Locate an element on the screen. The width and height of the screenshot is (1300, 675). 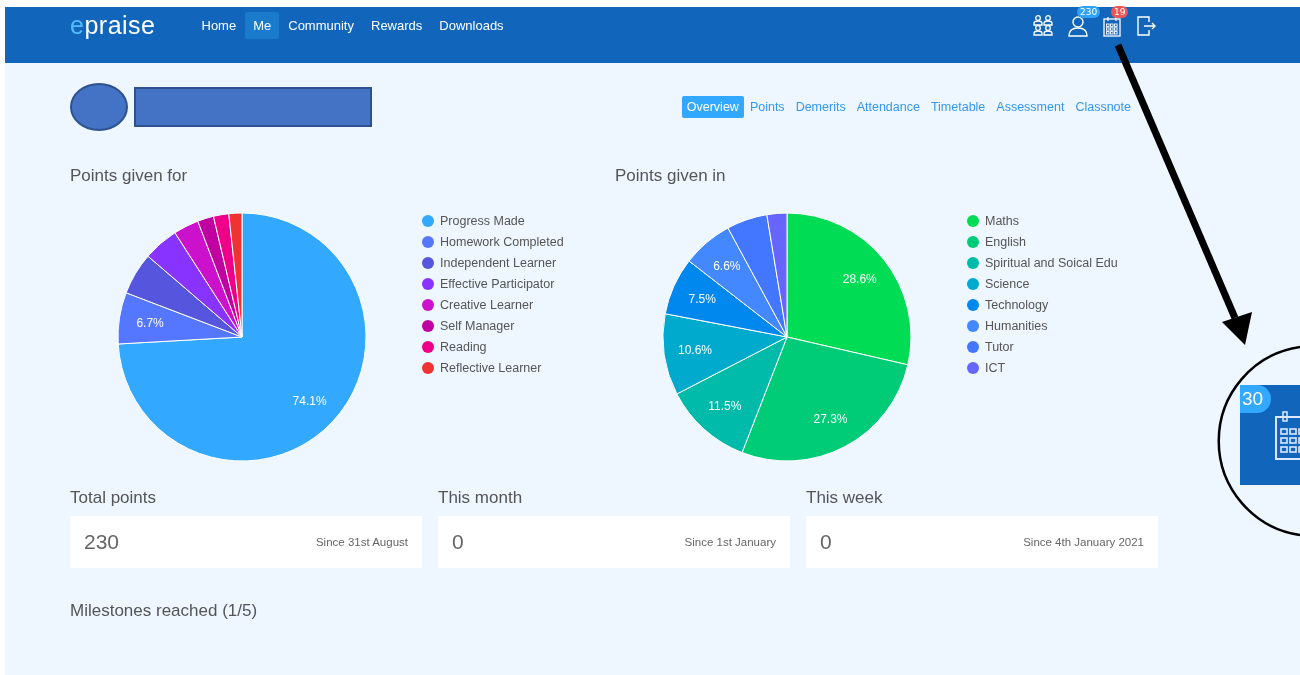
people-icon is located at coordinates (1044, 26).